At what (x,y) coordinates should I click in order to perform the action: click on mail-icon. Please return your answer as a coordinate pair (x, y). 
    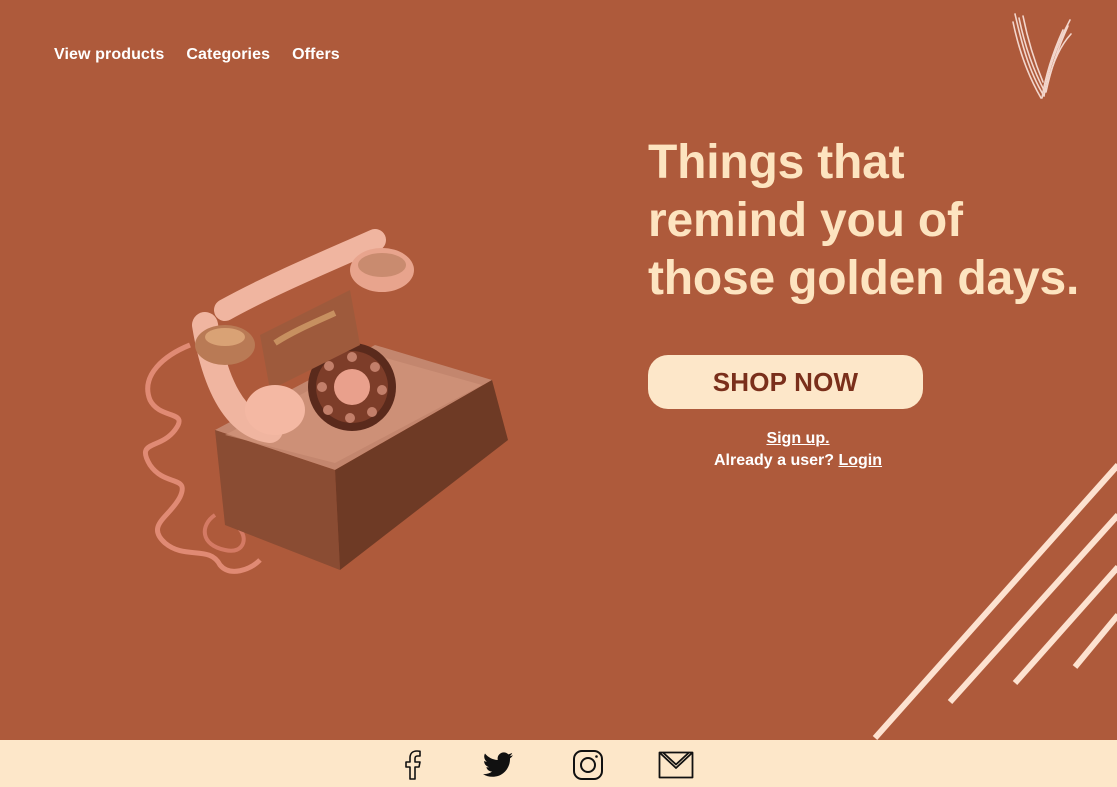
    Looking at the image, I should click on (676, 765).